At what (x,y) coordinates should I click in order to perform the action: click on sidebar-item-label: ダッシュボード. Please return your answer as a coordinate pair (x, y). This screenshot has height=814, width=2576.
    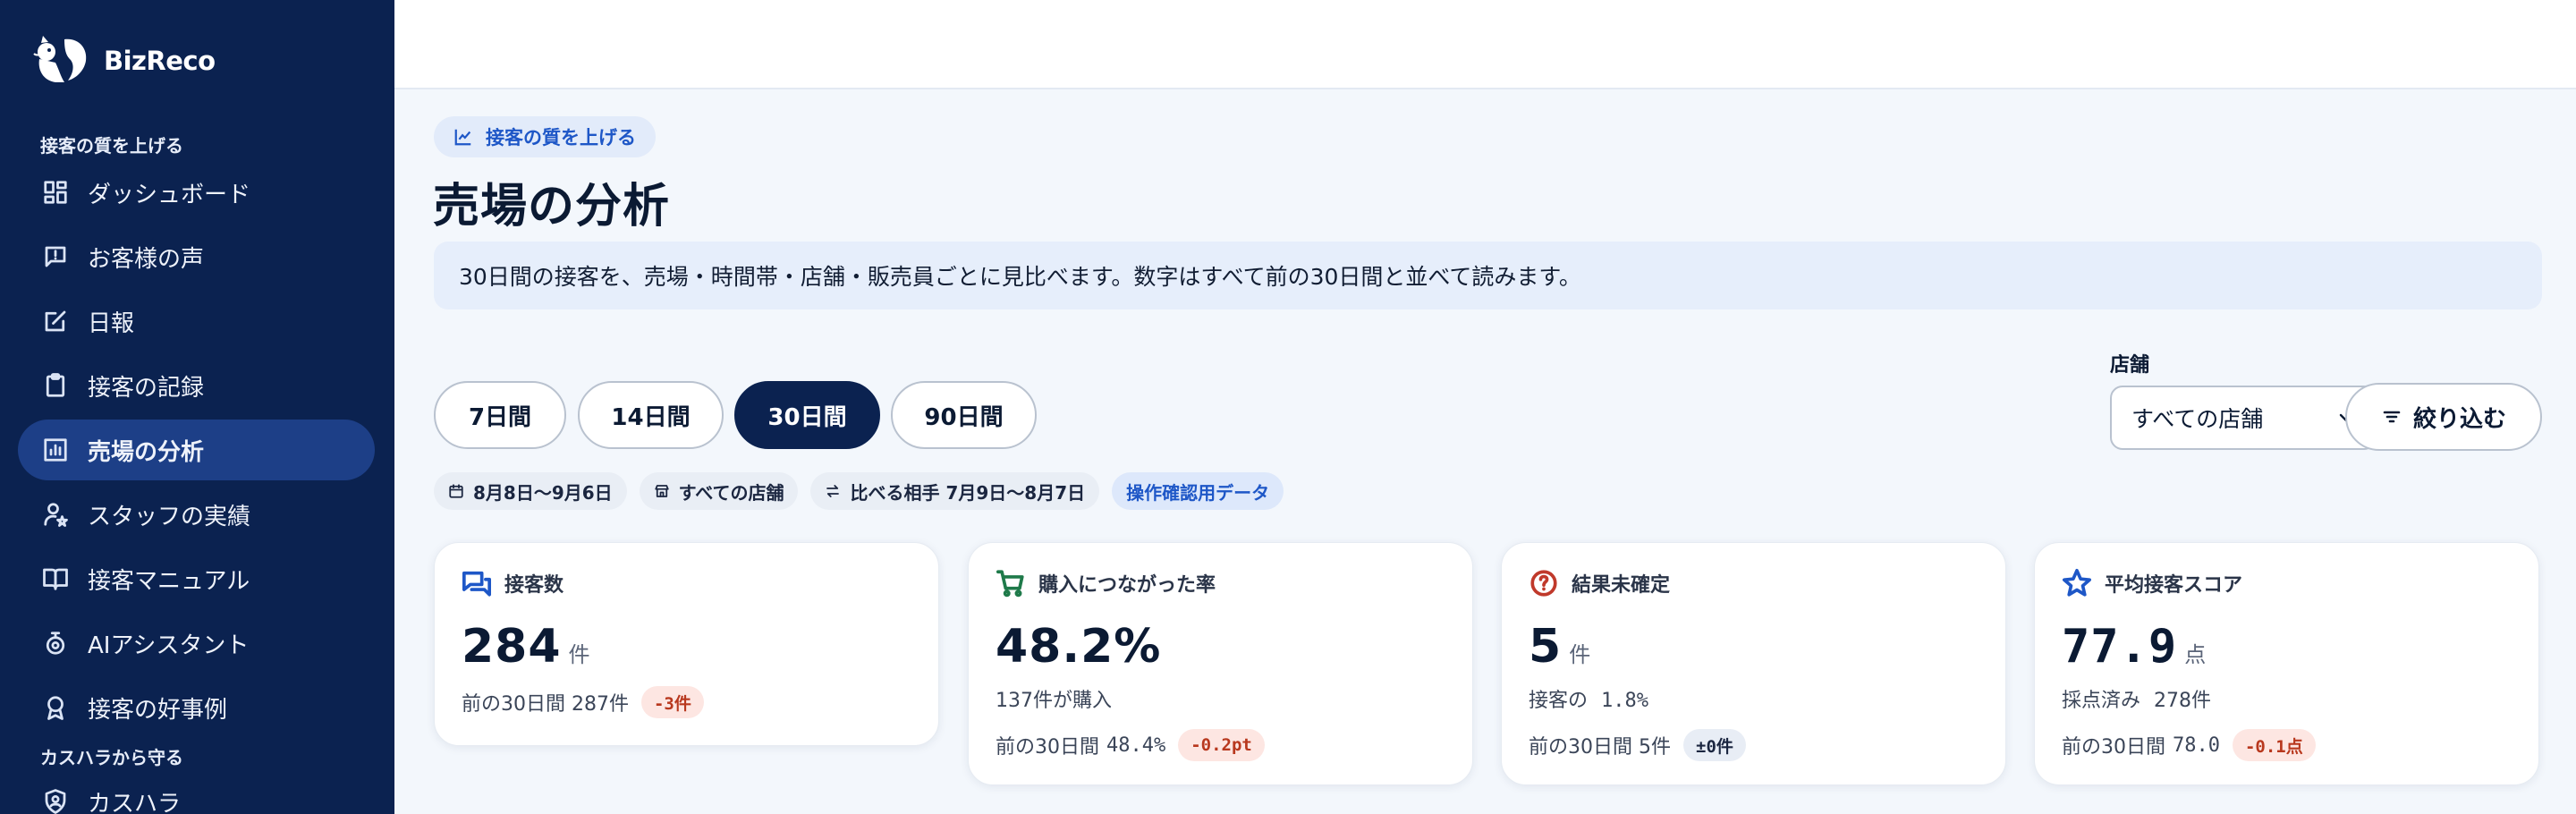
    Looking at the image, I should click on (169, 195).